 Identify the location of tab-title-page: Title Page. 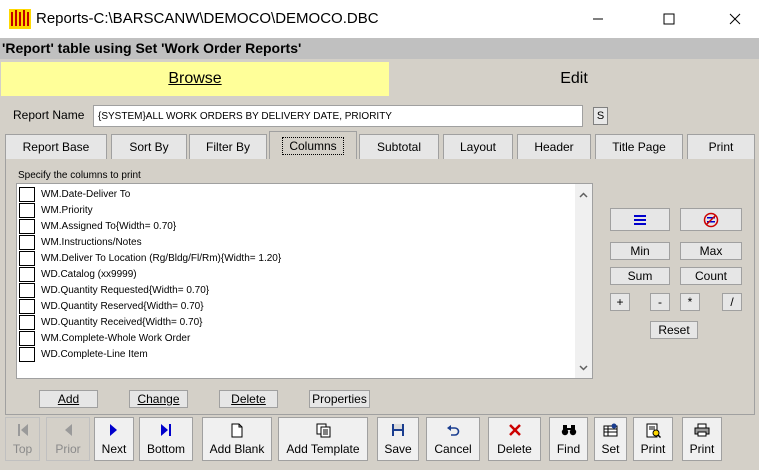
(639, 146).